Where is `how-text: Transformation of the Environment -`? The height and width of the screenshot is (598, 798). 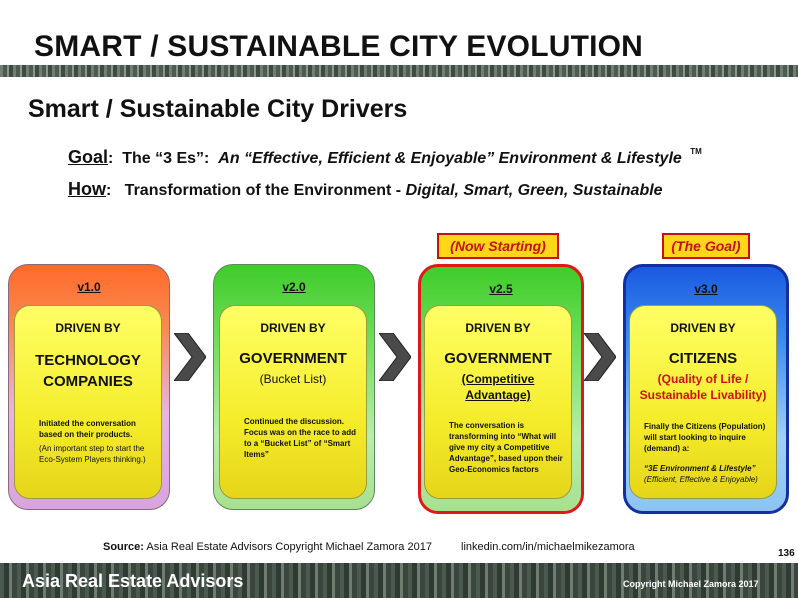
how-text: Transformation of the Environment - is located at coordinates (263, 190).